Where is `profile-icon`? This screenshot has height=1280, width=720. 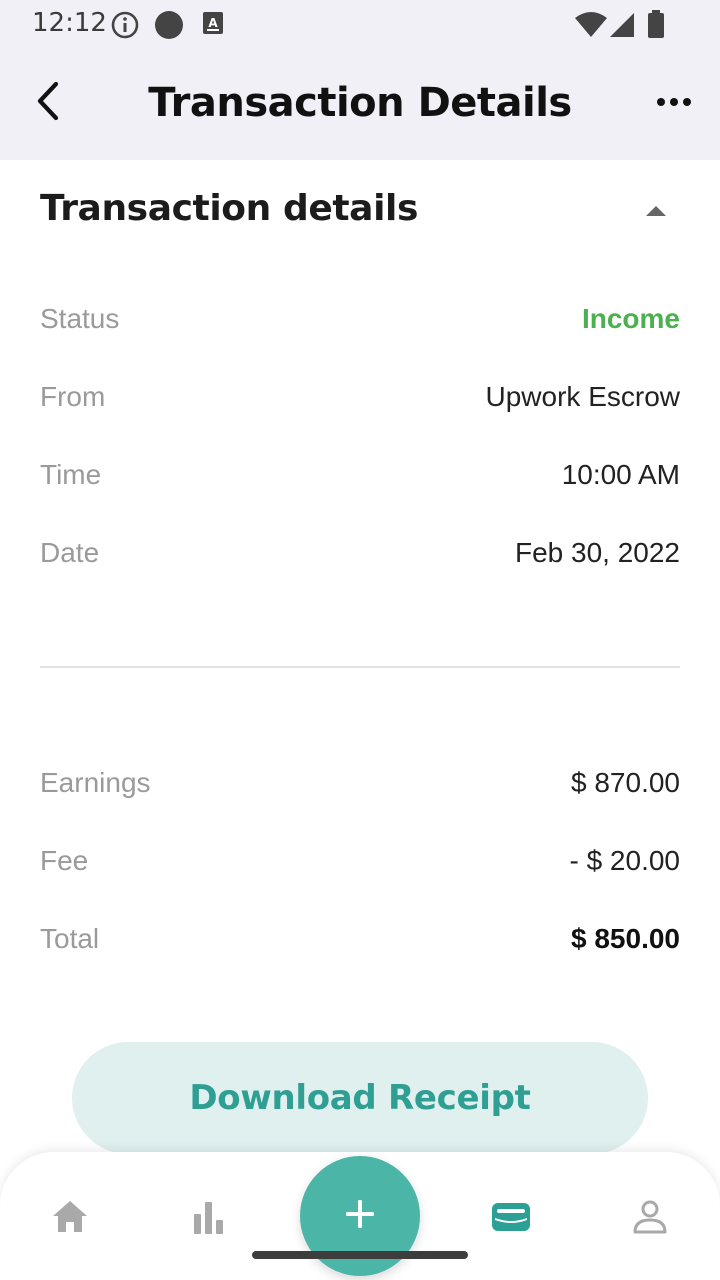
profile-icon is located at coordinates (650, 1219).